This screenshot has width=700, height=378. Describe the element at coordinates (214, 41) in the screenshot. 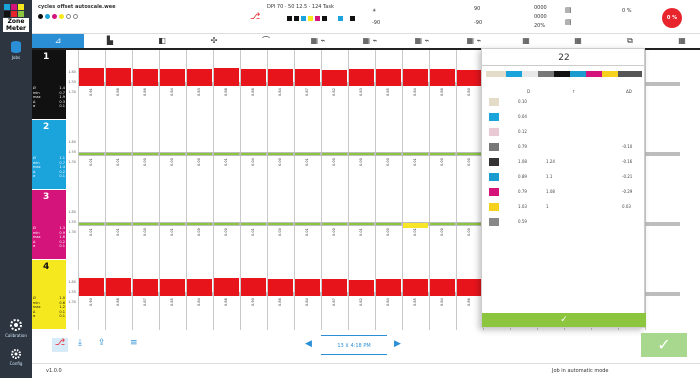

I see `tab-3: ✣` at that location.